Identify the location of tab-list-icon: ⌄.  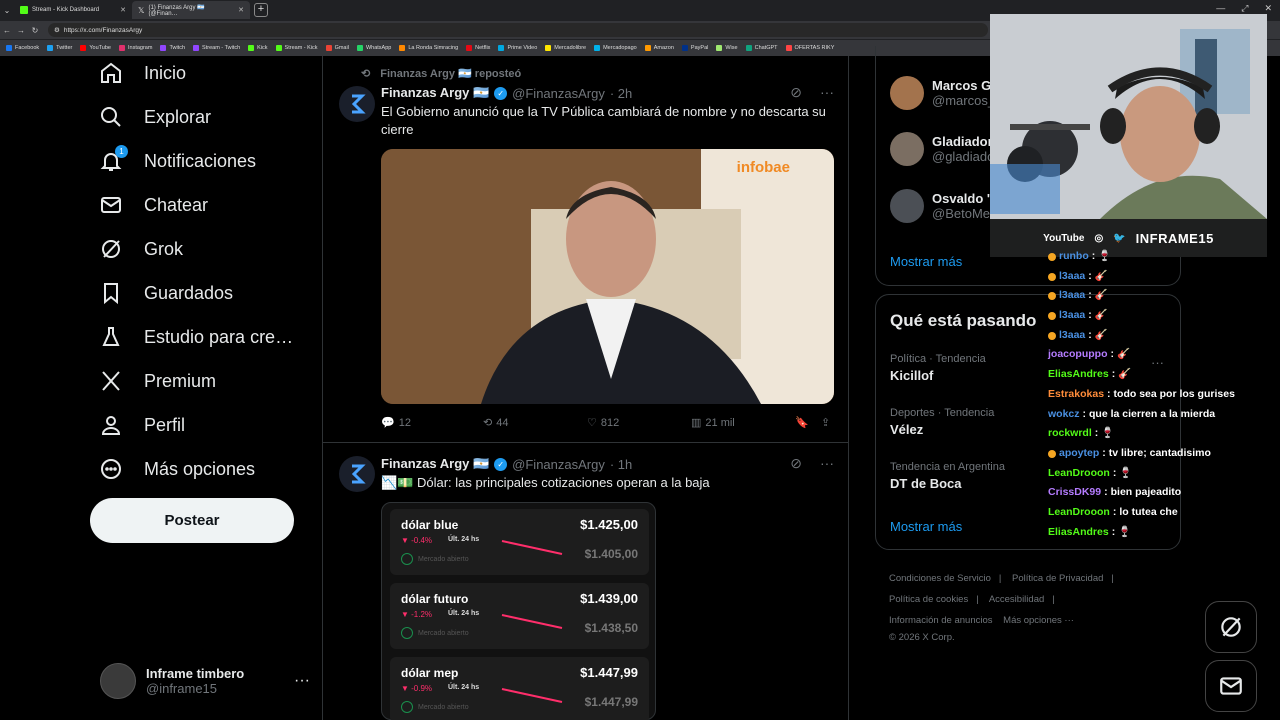
(7, 10).